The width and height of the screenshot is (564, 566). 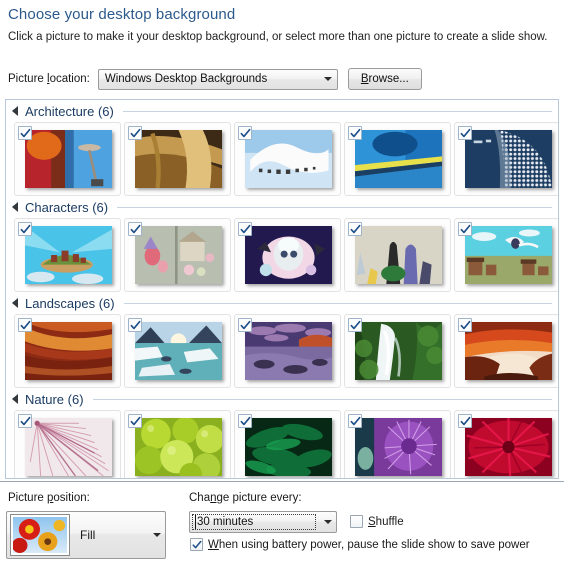 What do you see at coordinates (54, 399) in the screenshot?
I see `category-label: Nature (6)` at bounding box center [54, 399].